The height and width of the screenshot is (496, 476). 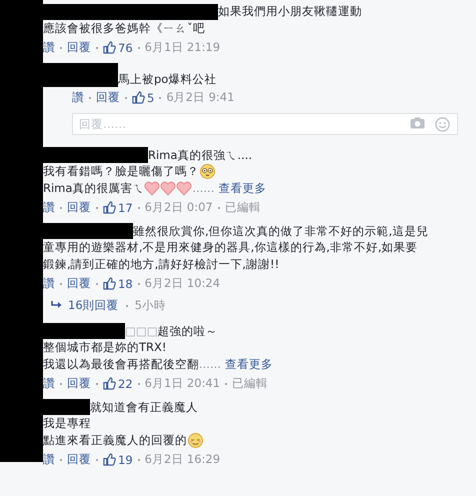 I want to click on like-count: 5, so click(x=143, y=97).